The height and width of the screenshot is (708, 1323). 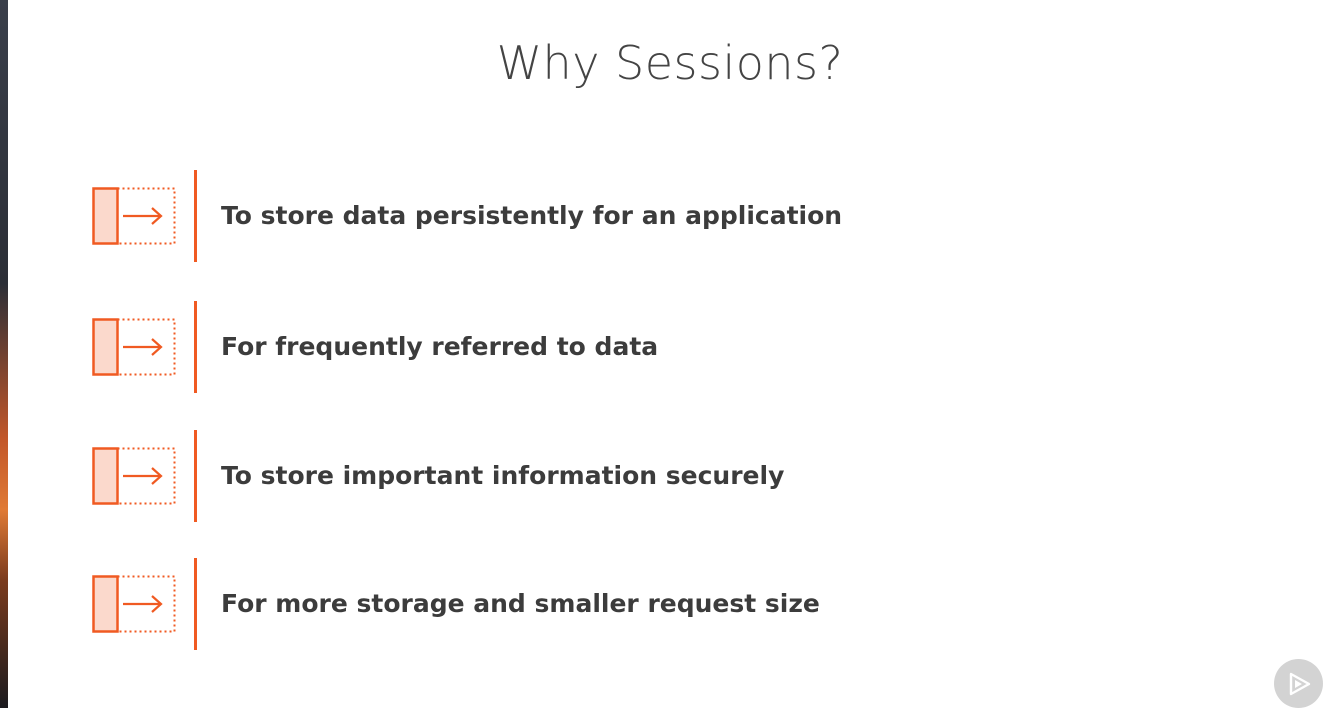 What do you see at coordinates (670, 63) in the screenshot?
I see `slide-title: Why Sessions?` at bounding box center [670, 63].